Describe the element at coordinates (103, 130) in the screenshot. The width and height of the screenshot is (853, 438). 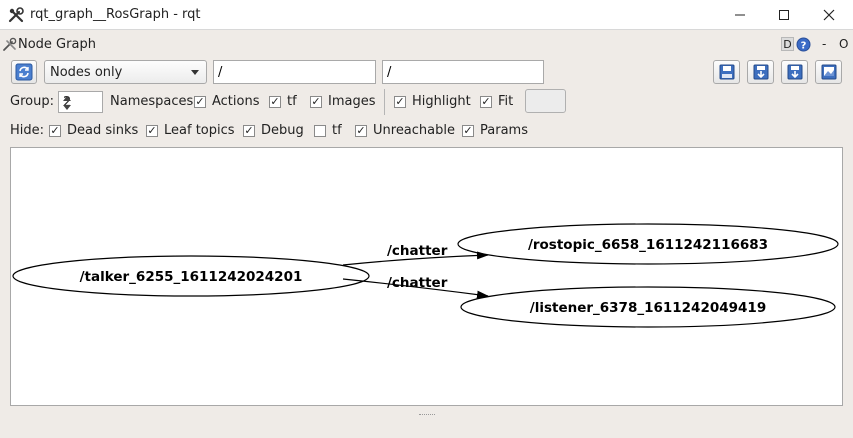
I see `dead-sinks-label: Dead sinks` at that location.